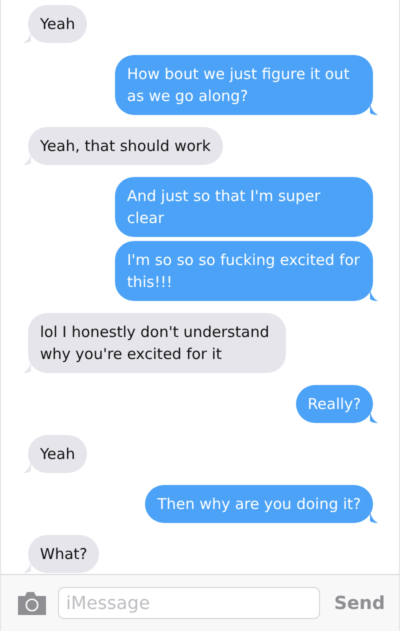  I want to click on camera-icon, so click(32, 603).